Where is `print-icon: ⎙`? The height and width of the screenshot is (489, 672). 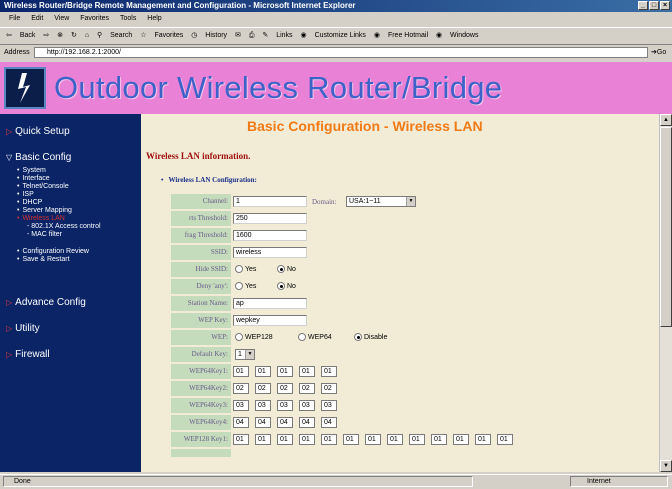
print-icon: ⎙ is located at coordinates (252, 36).